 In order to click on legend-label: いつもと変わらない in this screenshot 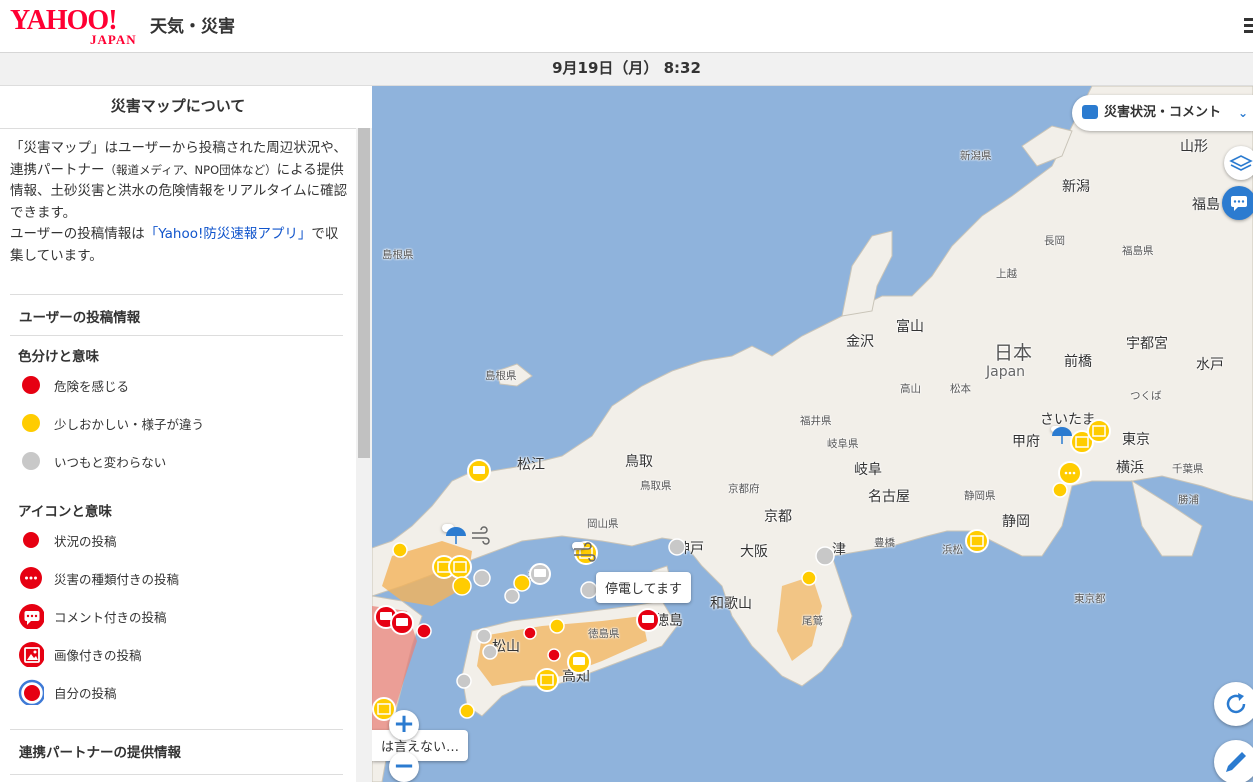, I will do `click(110, 462)`.